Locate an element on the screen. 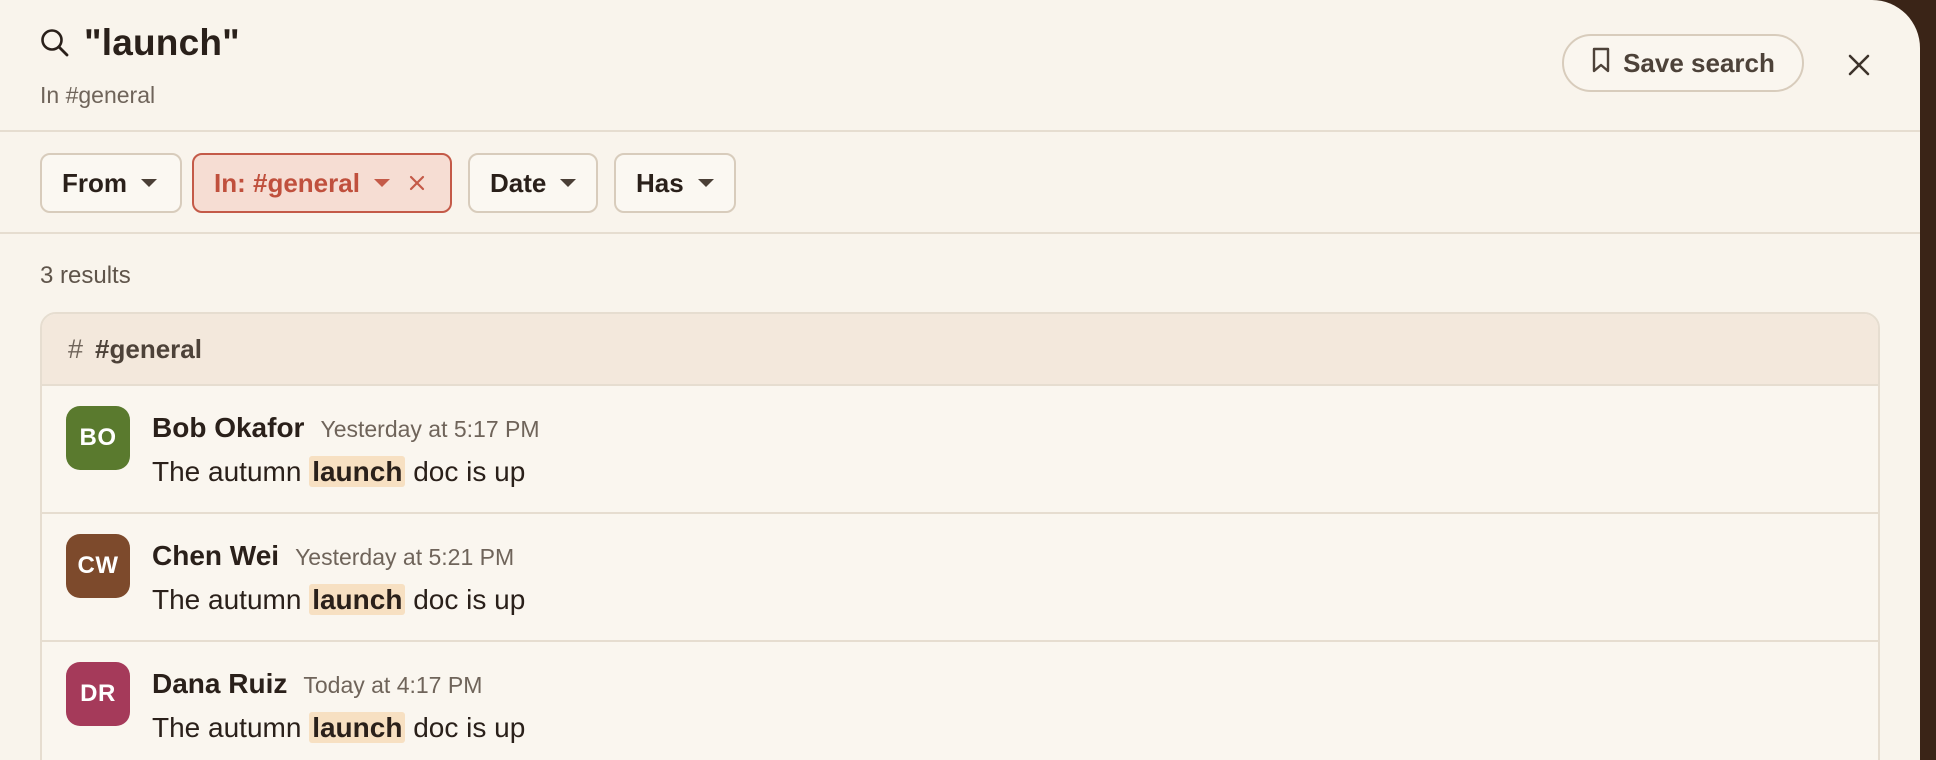 The image size is (1936, 760). message-header: Chen Wei Yesterday at 5:21 PM is located at coordinates (333, 556).